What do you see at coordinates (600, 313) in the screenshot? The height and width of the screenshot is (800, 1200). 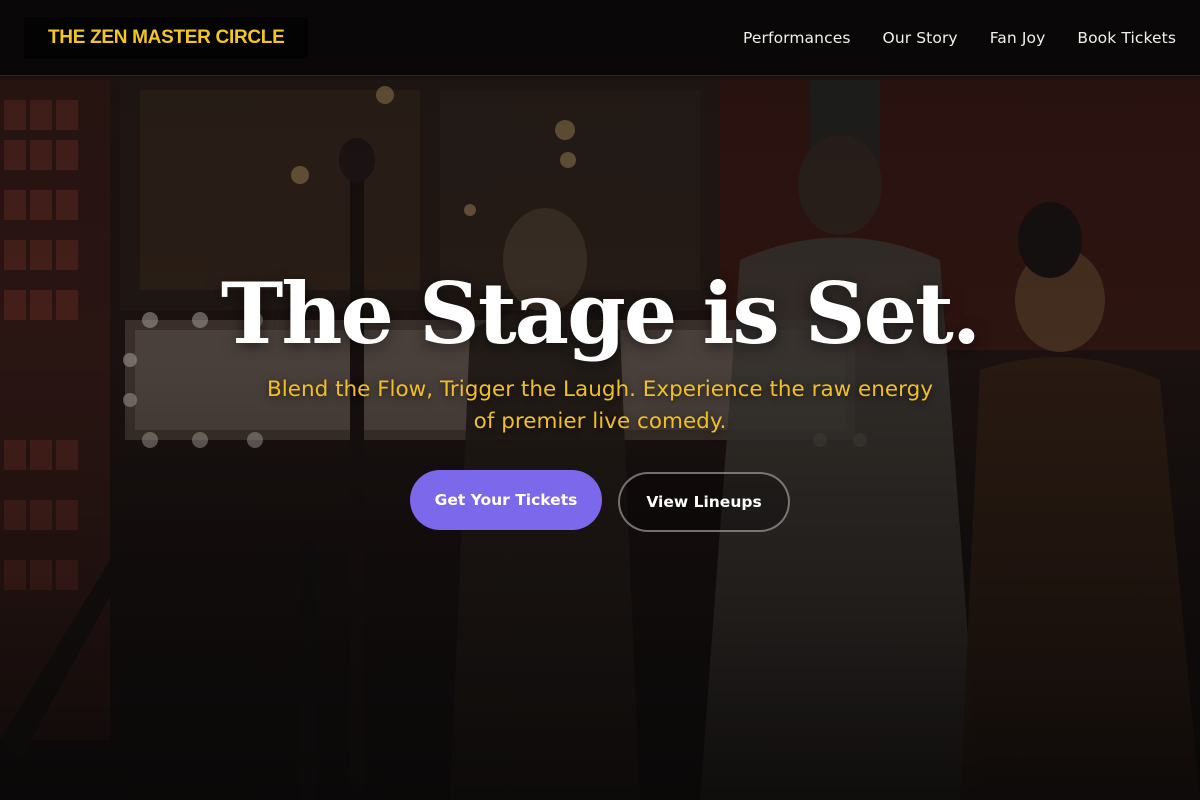 I see `hero-title: The Stage is Set.` at bounding box center [600, 313].